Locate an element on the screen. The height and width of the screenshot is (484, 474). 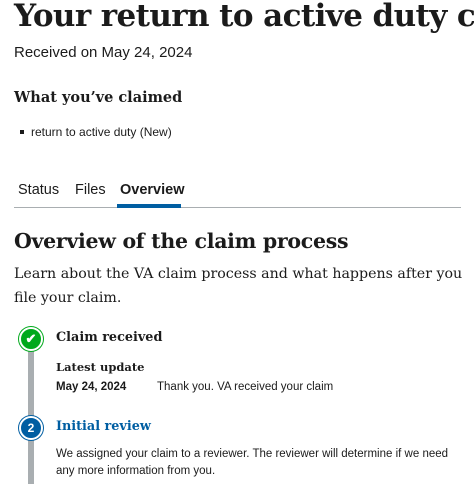
claim-tabs: Status Files Overview is located at coordinates (237, 194).